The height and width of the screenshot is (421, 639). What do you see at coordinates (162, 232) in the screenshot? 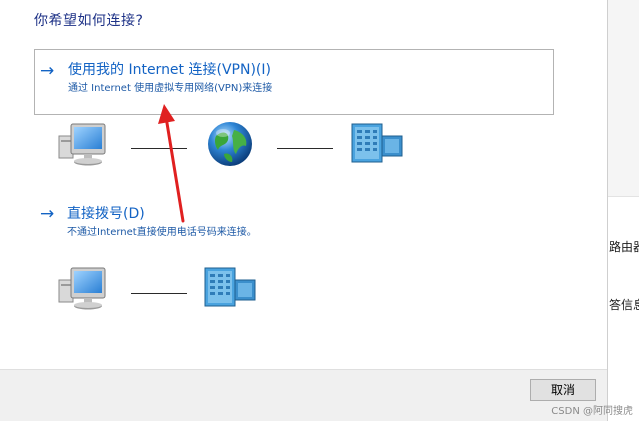
I see `dialup-option-description: 不通过Internet直接使用电话号码来连接。` at bounding box center [162, 232].